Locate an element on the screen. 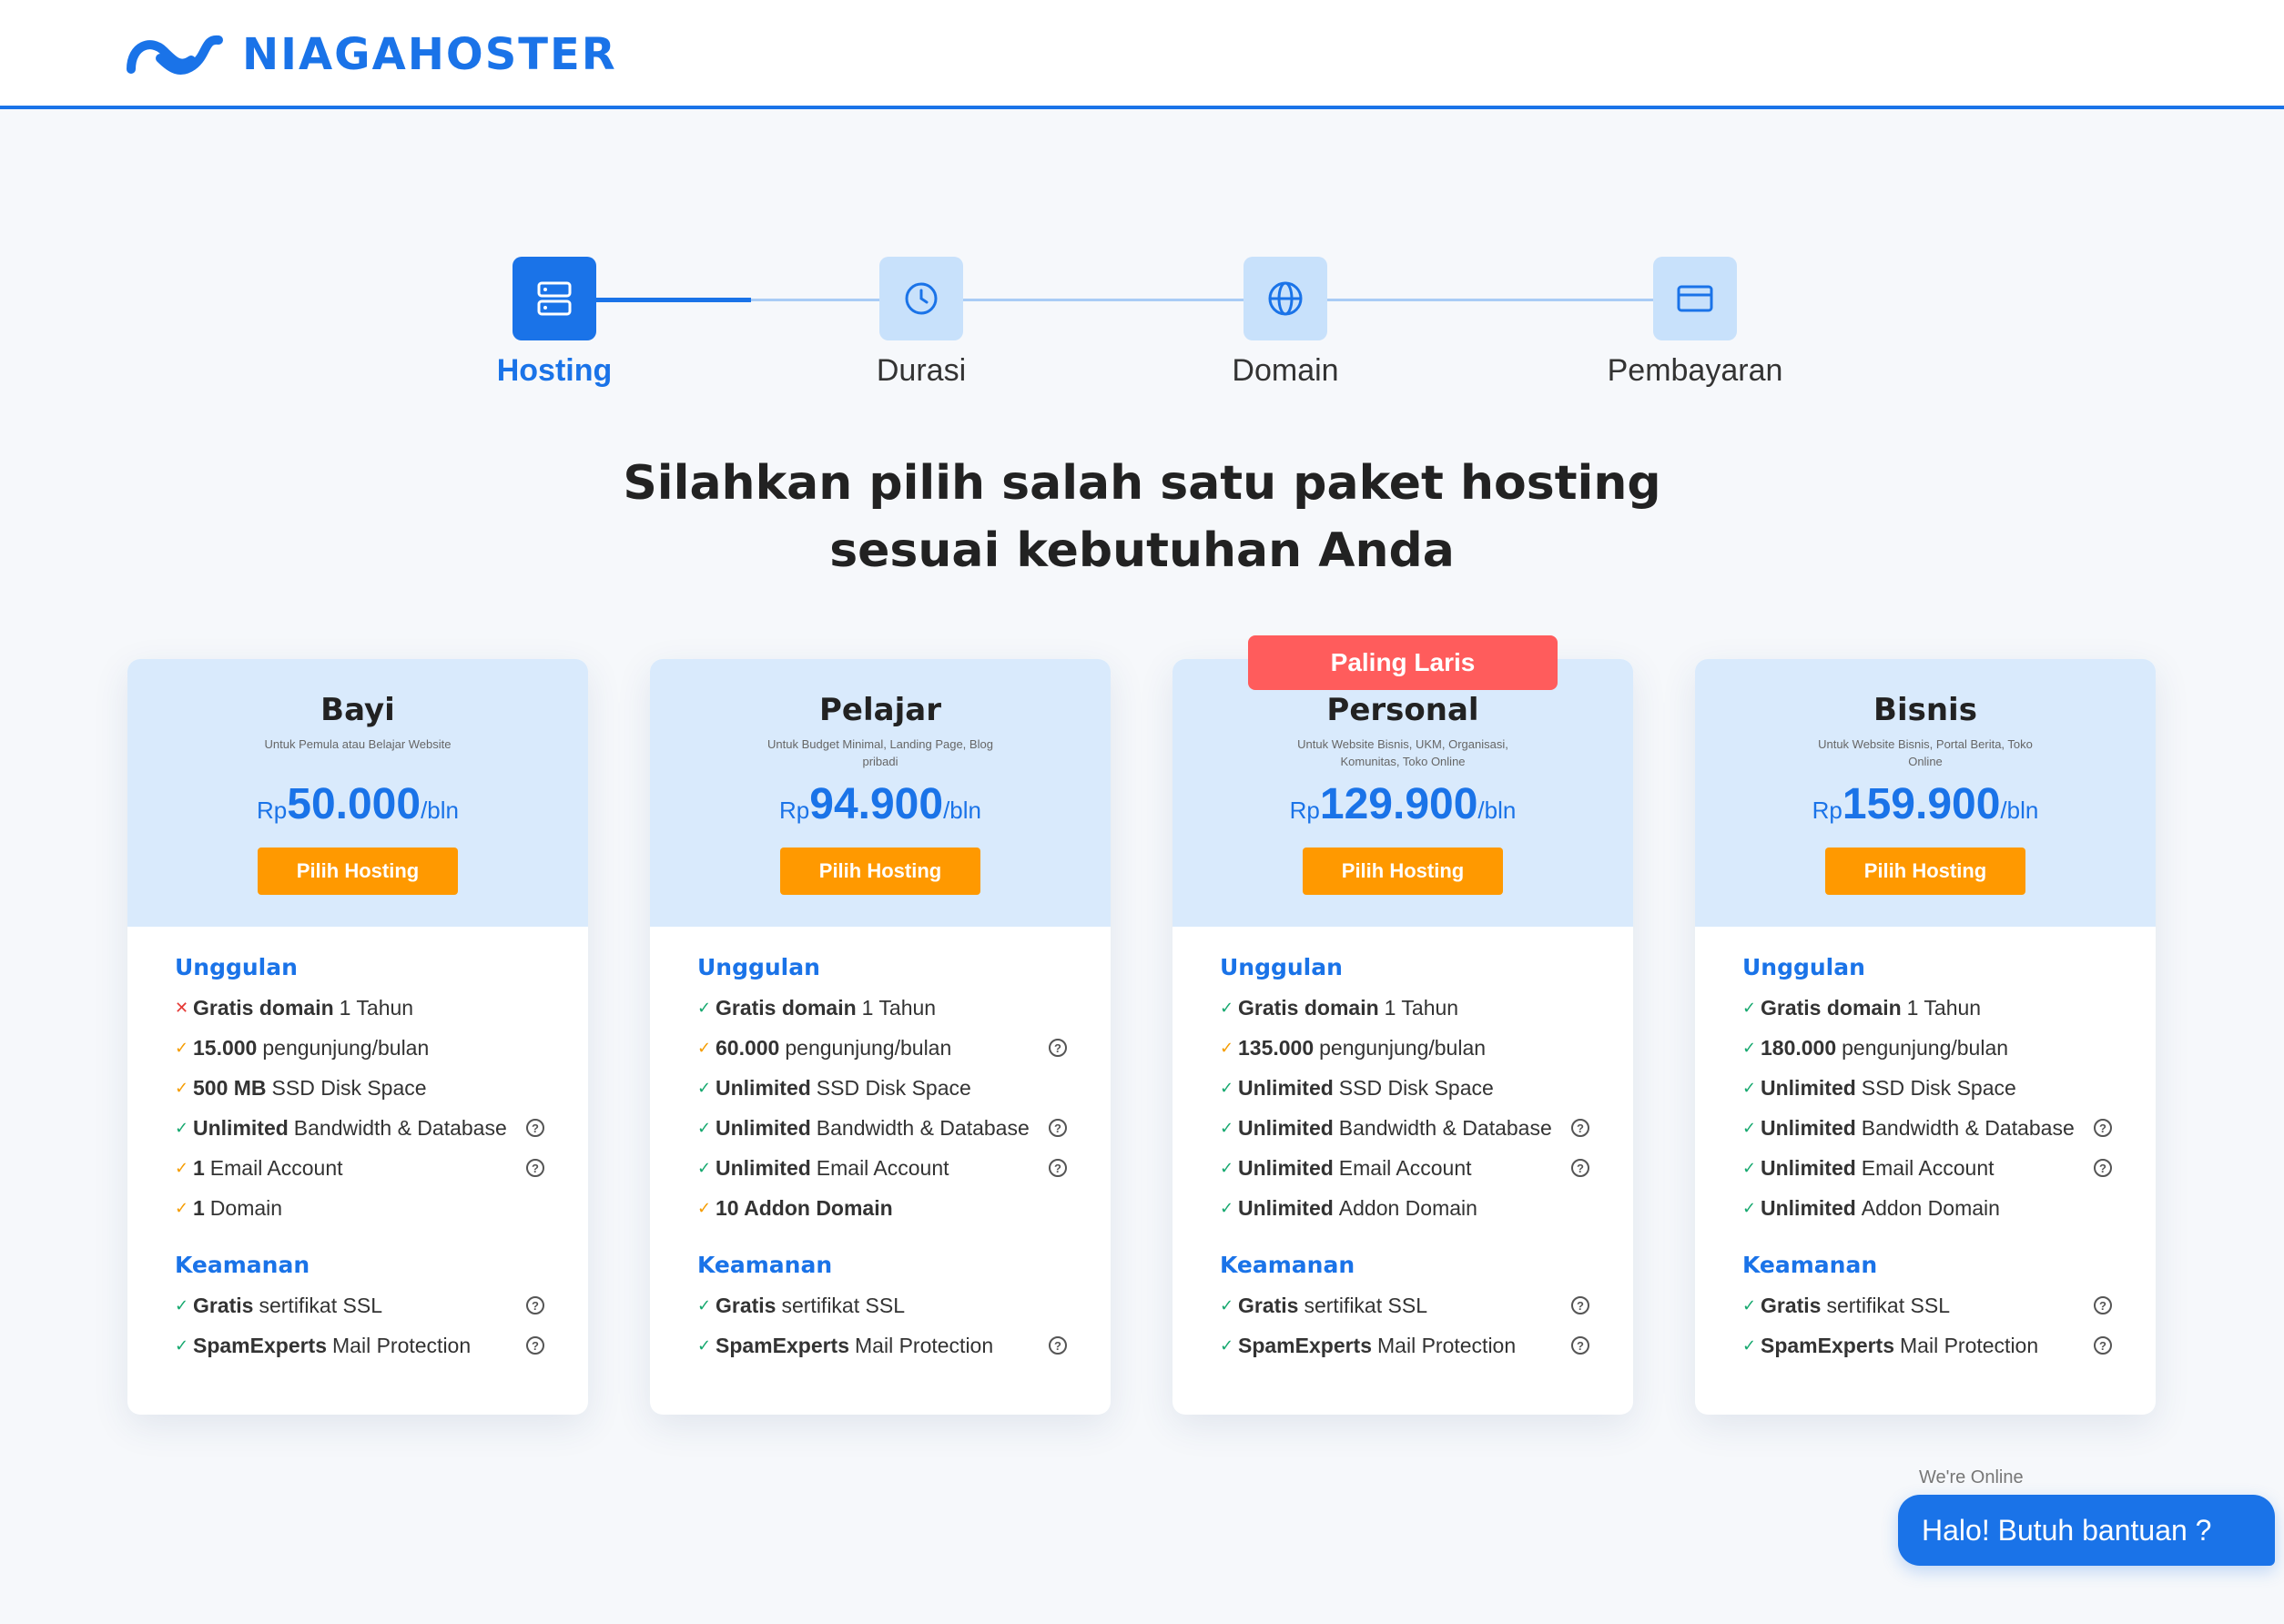 The width and height of the screenshot is (2284, 1624). step-pembayaran: Pembayaran is located at coordinates (1695, 323).